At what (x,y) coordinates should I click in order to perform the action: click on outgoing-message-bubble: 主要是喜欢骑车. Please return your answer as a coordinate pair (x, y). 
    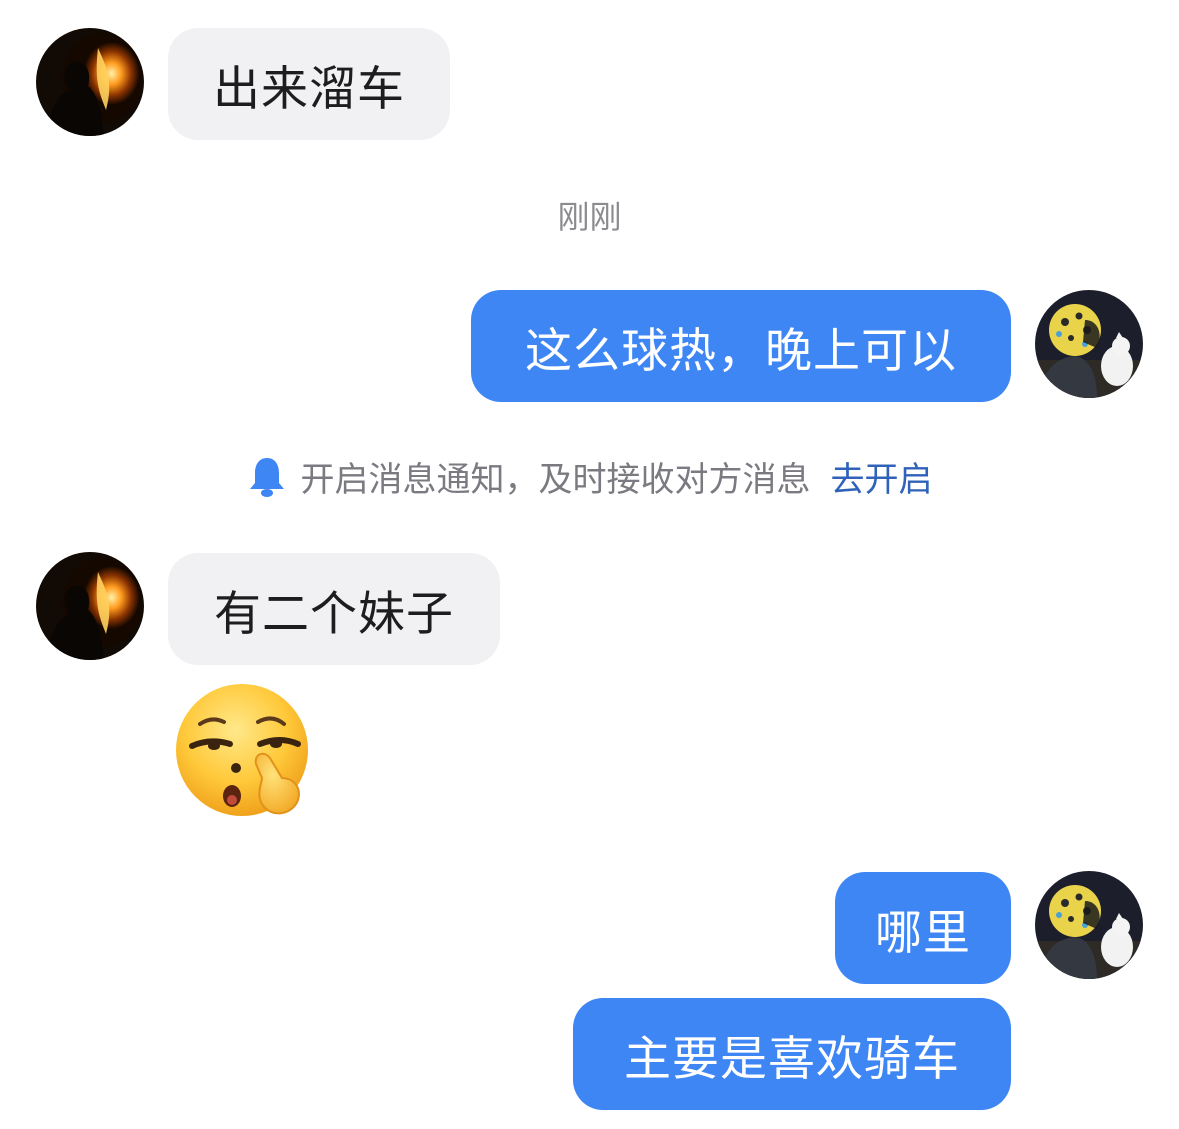
    Looking at the image, I should click on (792, 1054).